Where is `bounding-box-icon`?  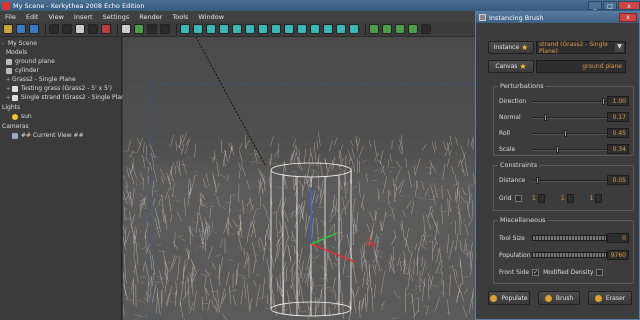 bounding-box-icon is located at coordinates (289, 29).